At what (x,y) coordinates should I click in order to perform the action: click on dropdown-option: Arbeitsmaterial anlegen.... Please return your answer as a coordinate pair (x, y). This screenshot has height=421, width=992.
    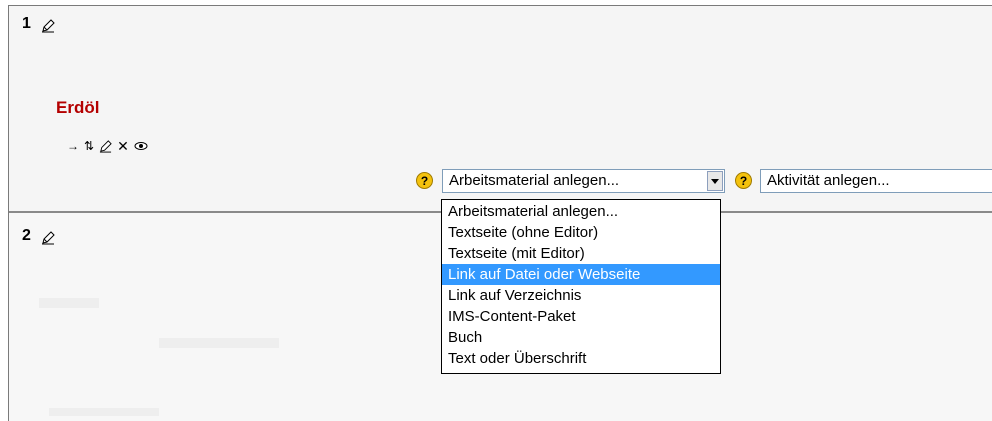
    Looking at the image, I should click on (581, 211).